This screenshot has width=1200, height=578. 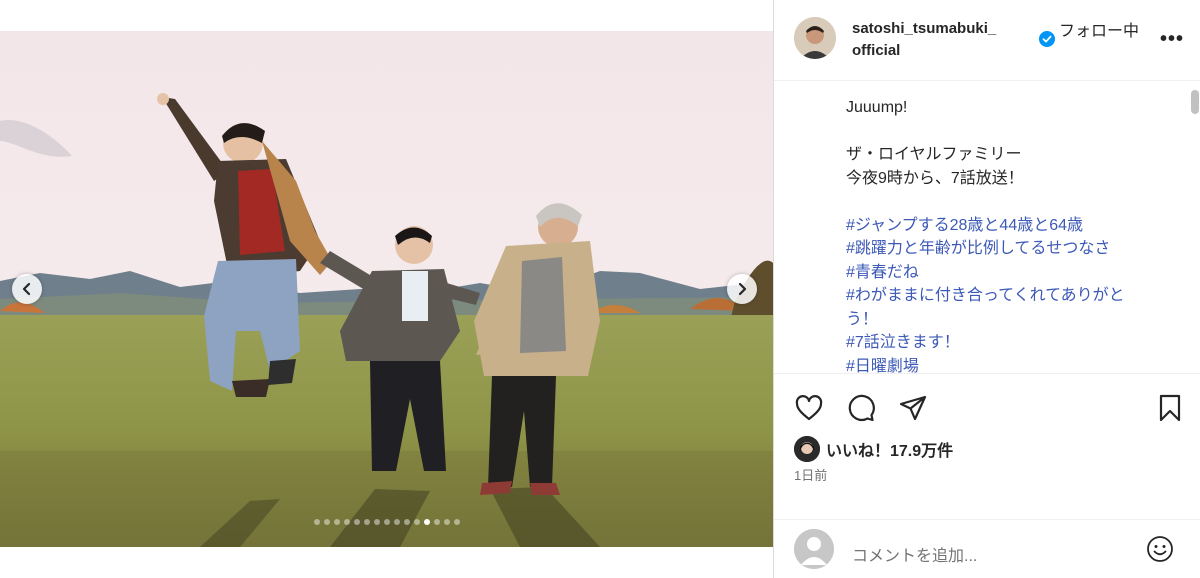 What do you see at coordinates (1195, 102) in the screenshot?
I see `caption-scrollbar` at bounding box center [1195, 102].